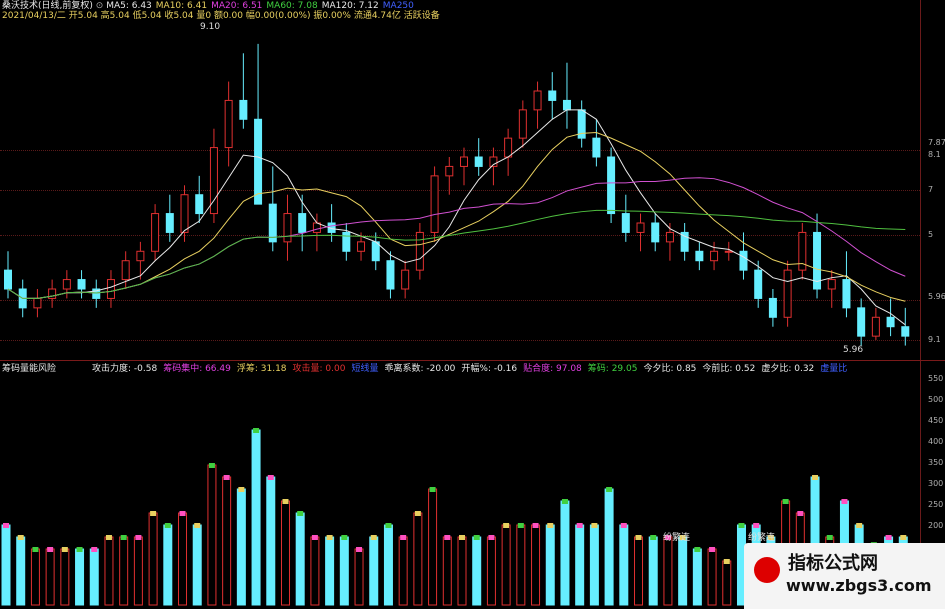 This screenshot has height=609, width=945. Describe the element at coordinates (767, 570) in the screenshot. I see `logo-icon` at that location.